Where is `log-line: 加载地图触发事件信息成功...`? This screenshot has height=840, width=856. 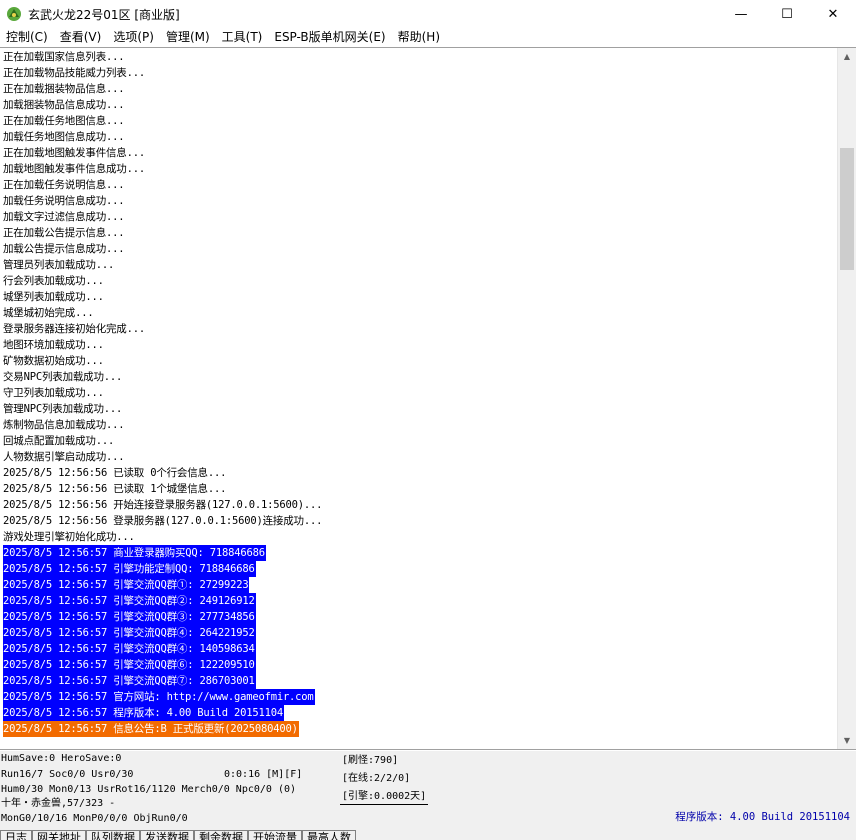
log-line: 加载地图触发事件信息成功... is located at coordinates (418, 169).